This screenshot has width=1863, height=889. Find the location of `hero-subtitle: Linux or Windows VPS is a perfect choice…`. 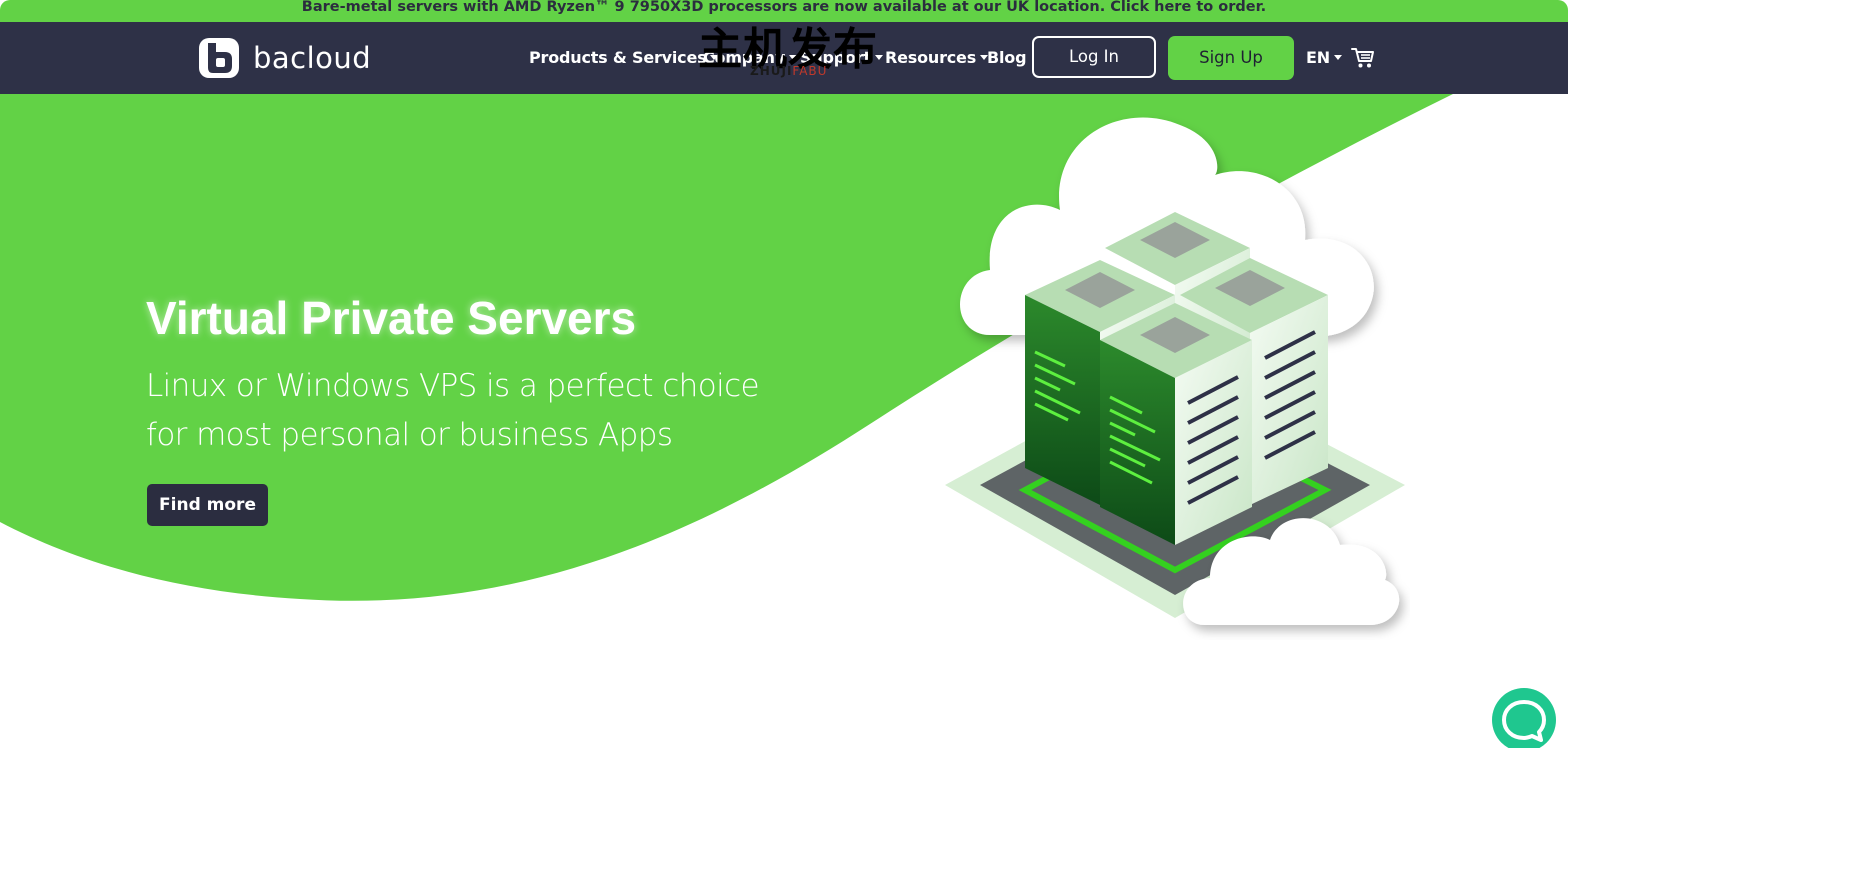

hero-subtitle: Linux or Windows VPS is a perfect choice… is located at coordinates (466, 411).